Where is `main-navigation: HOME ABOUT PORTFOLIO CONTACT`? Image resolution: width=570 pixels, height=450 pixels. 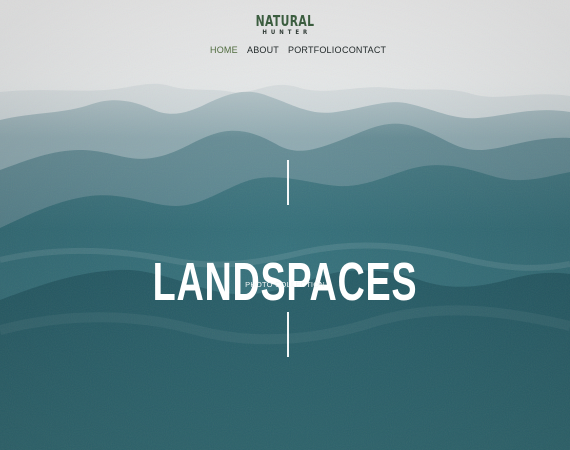
main-navigation: HOME ABOUT PORTFOLIO CONTACT is located at coordinates (285, 51).